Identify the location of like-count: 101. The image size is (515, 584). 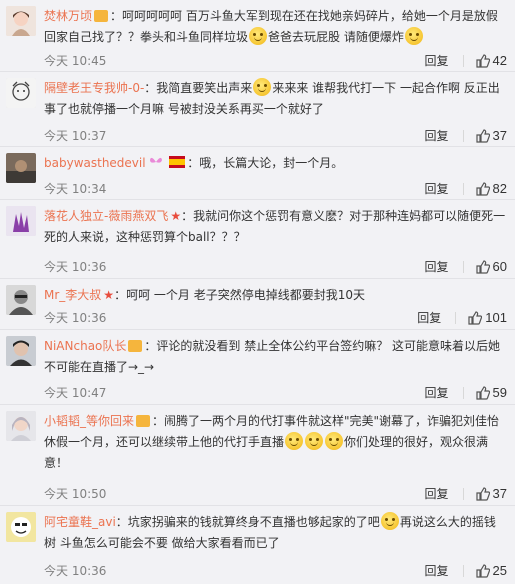
(496, 317).